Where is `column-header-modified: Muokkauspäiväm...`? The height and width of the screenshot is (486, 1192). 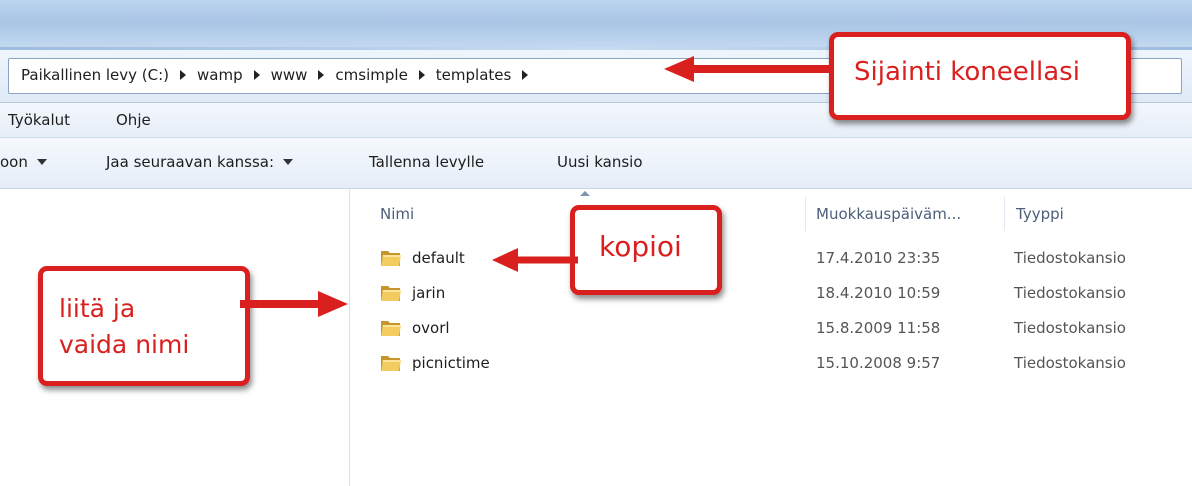 column-header-modified: Muokkauspäiväm... is located at coordinates (888, 214).